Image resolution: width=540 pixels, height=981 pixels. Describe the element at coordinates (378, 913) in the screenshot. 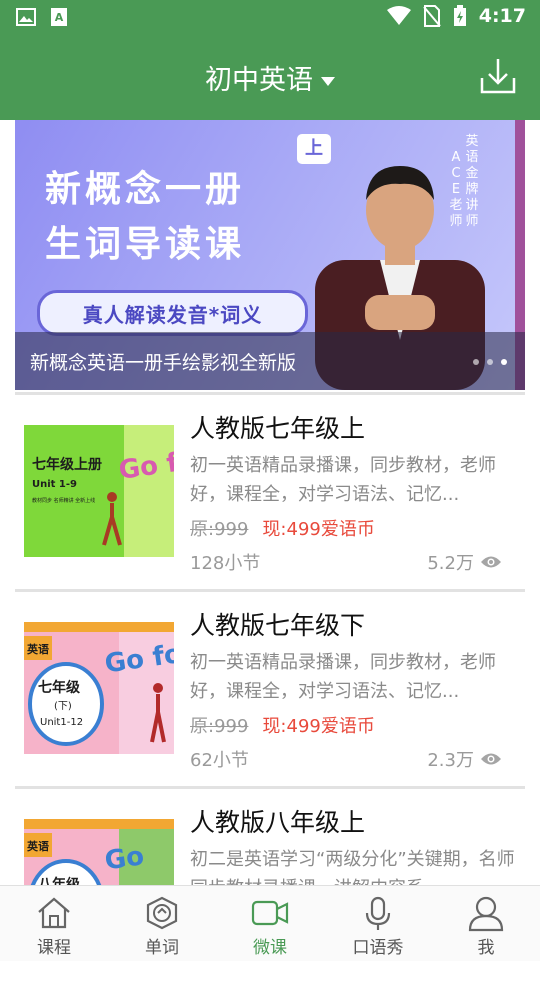

I see `microphone-icon` at that location.